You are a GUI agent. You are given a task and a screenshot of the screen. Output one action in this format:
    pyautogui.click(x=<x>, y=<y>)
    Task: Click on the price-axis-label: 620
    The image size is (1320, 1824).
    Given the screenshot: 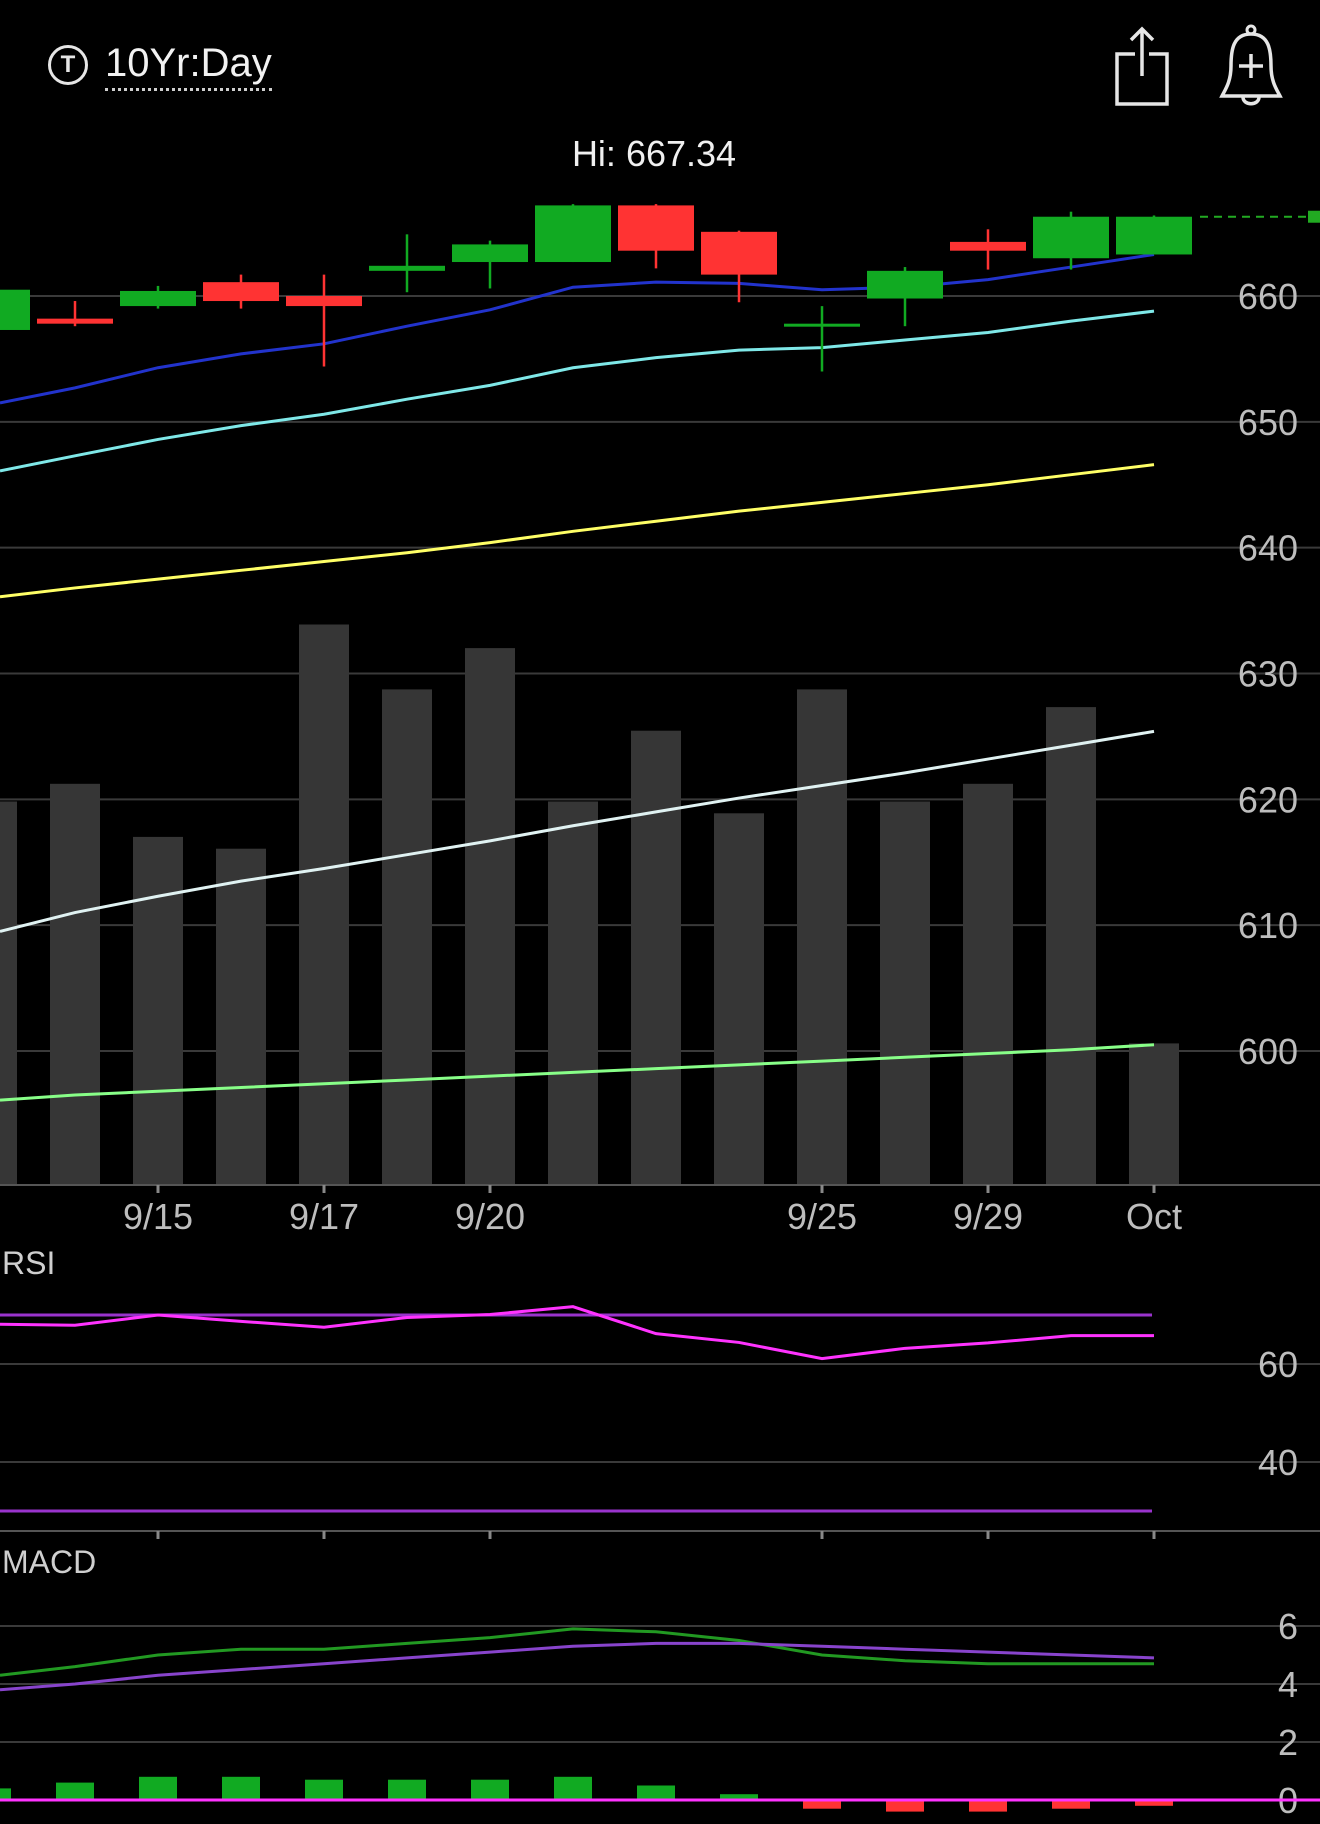 What is the action you would take?
    pyautogui.click(x=1268, y=799)
    